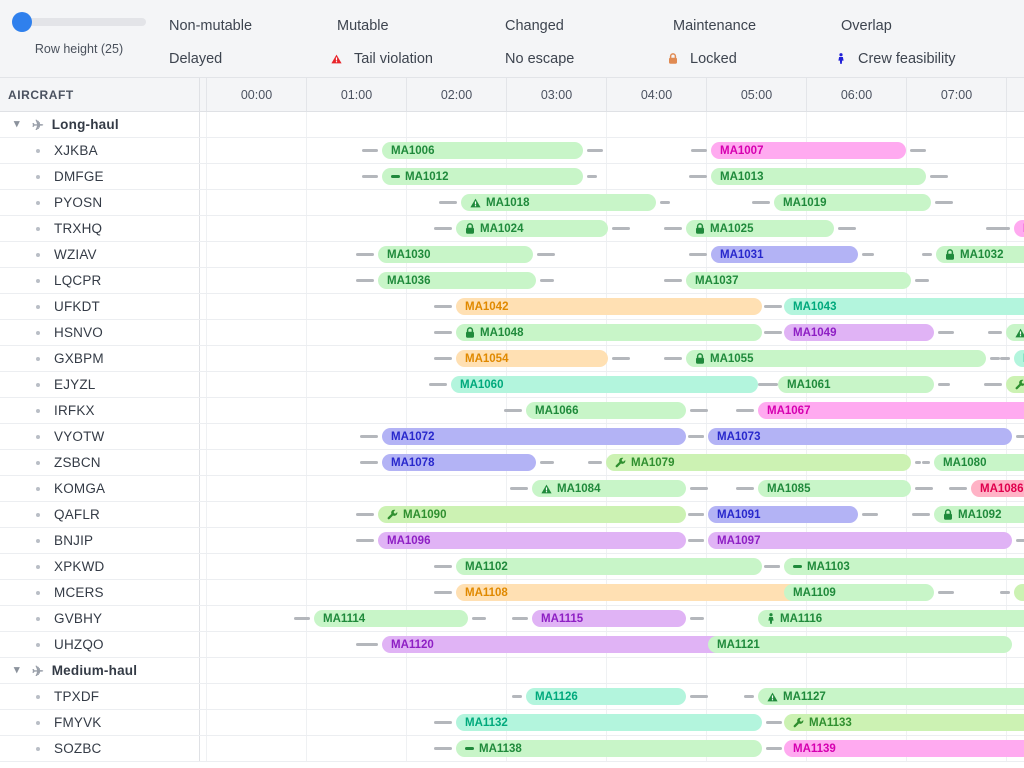 Image resolution: width=1024 pixels, height=768 pixels. What do you see at coordinates (609, 722) in the screenshot?
I see `flight-bar: MA1132` at bounding box center [609, 722].